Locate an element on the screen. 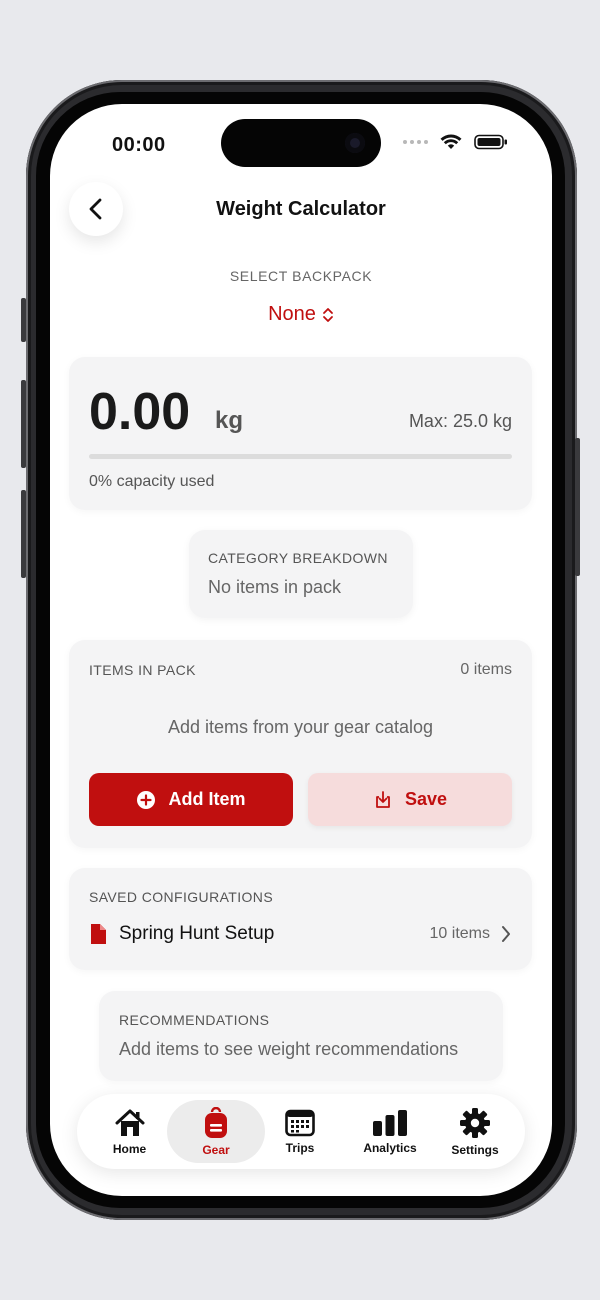  saved-config-count: 10 items is located at coordinates (459, 933).